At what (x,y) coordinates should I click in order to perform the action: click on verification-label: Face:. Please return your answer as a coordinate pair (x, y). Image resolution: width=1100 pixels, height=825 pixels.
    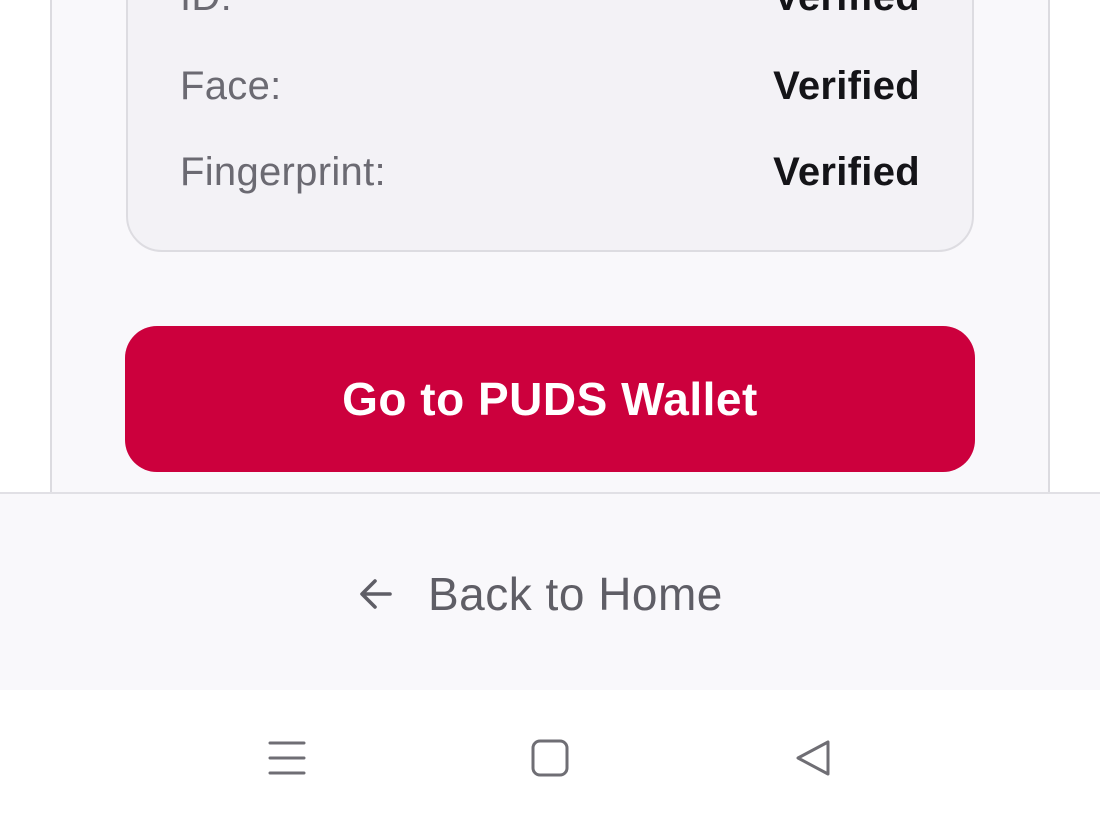
    Looking at the image, I should click on (231, 85).